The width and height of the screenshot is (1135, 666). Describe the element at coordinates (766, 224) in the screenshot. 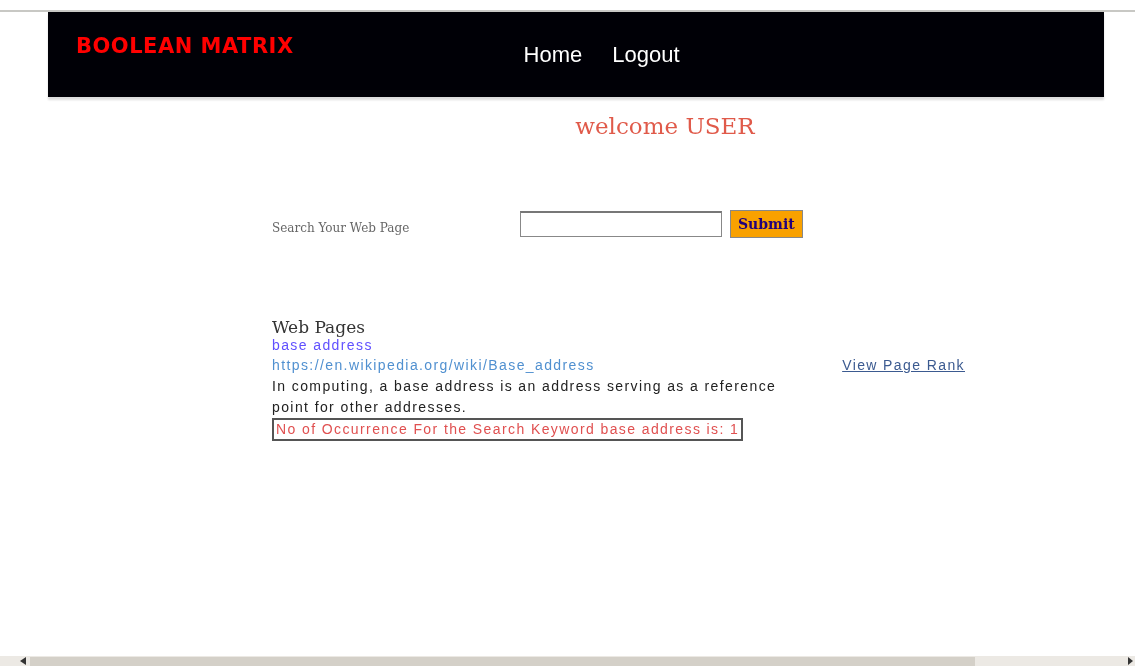

I see `submit-button: Submit` at that location.